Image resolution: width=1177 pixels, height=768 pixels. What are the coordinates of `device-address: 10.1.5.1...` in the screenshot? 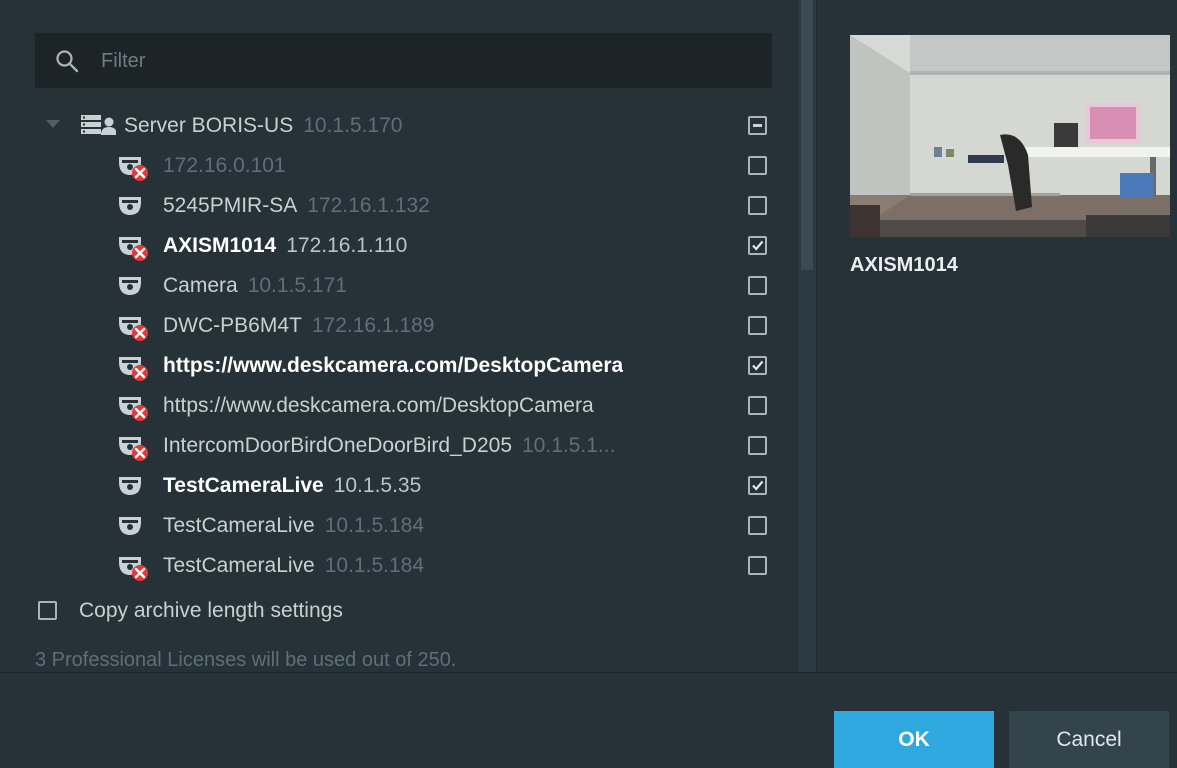 It's located at (569, 445).